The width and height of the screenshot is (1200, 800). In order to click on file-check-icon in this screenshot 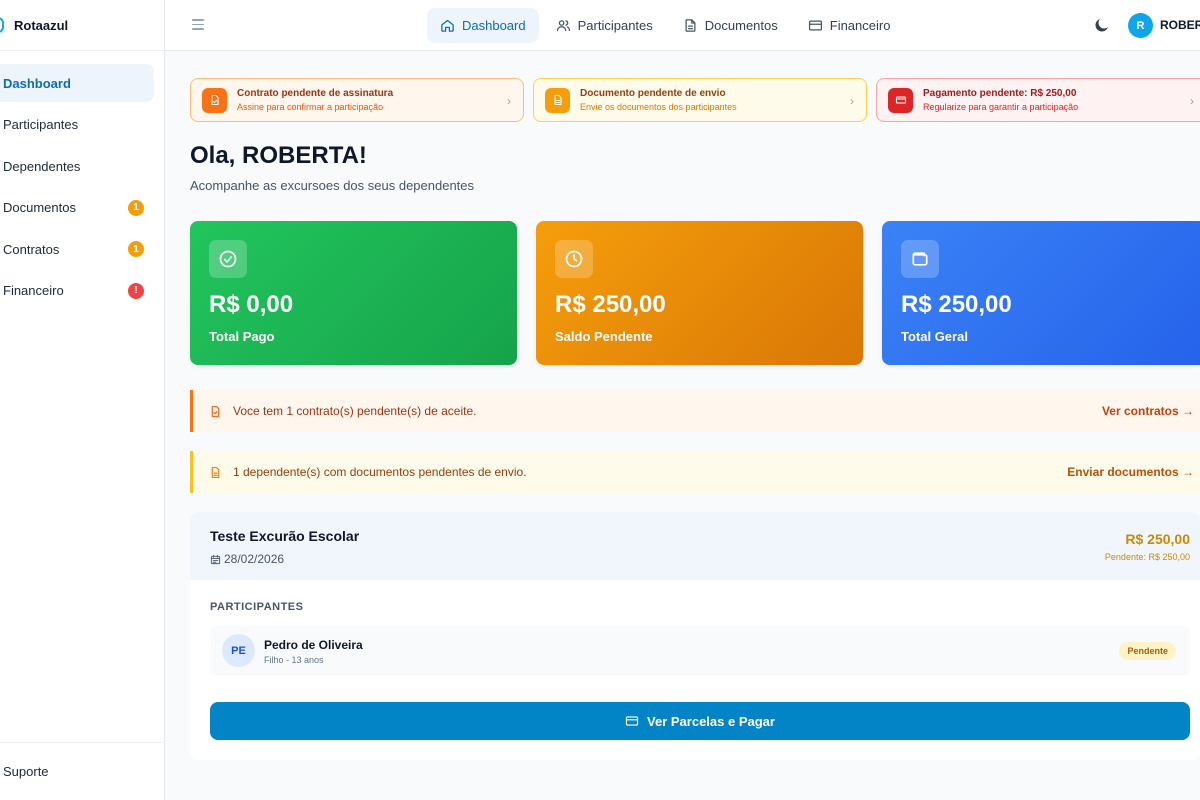, I will do `click(215, 411)`.